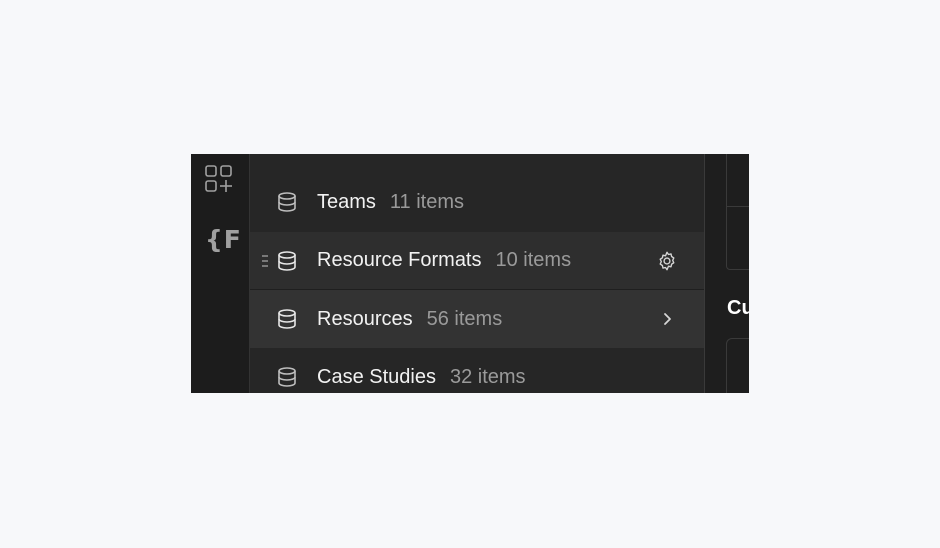 The height and width of the screenshot is (548, 940). I want to click on collection-name-wrap: Case Studies 32 items, so click(421, 377).